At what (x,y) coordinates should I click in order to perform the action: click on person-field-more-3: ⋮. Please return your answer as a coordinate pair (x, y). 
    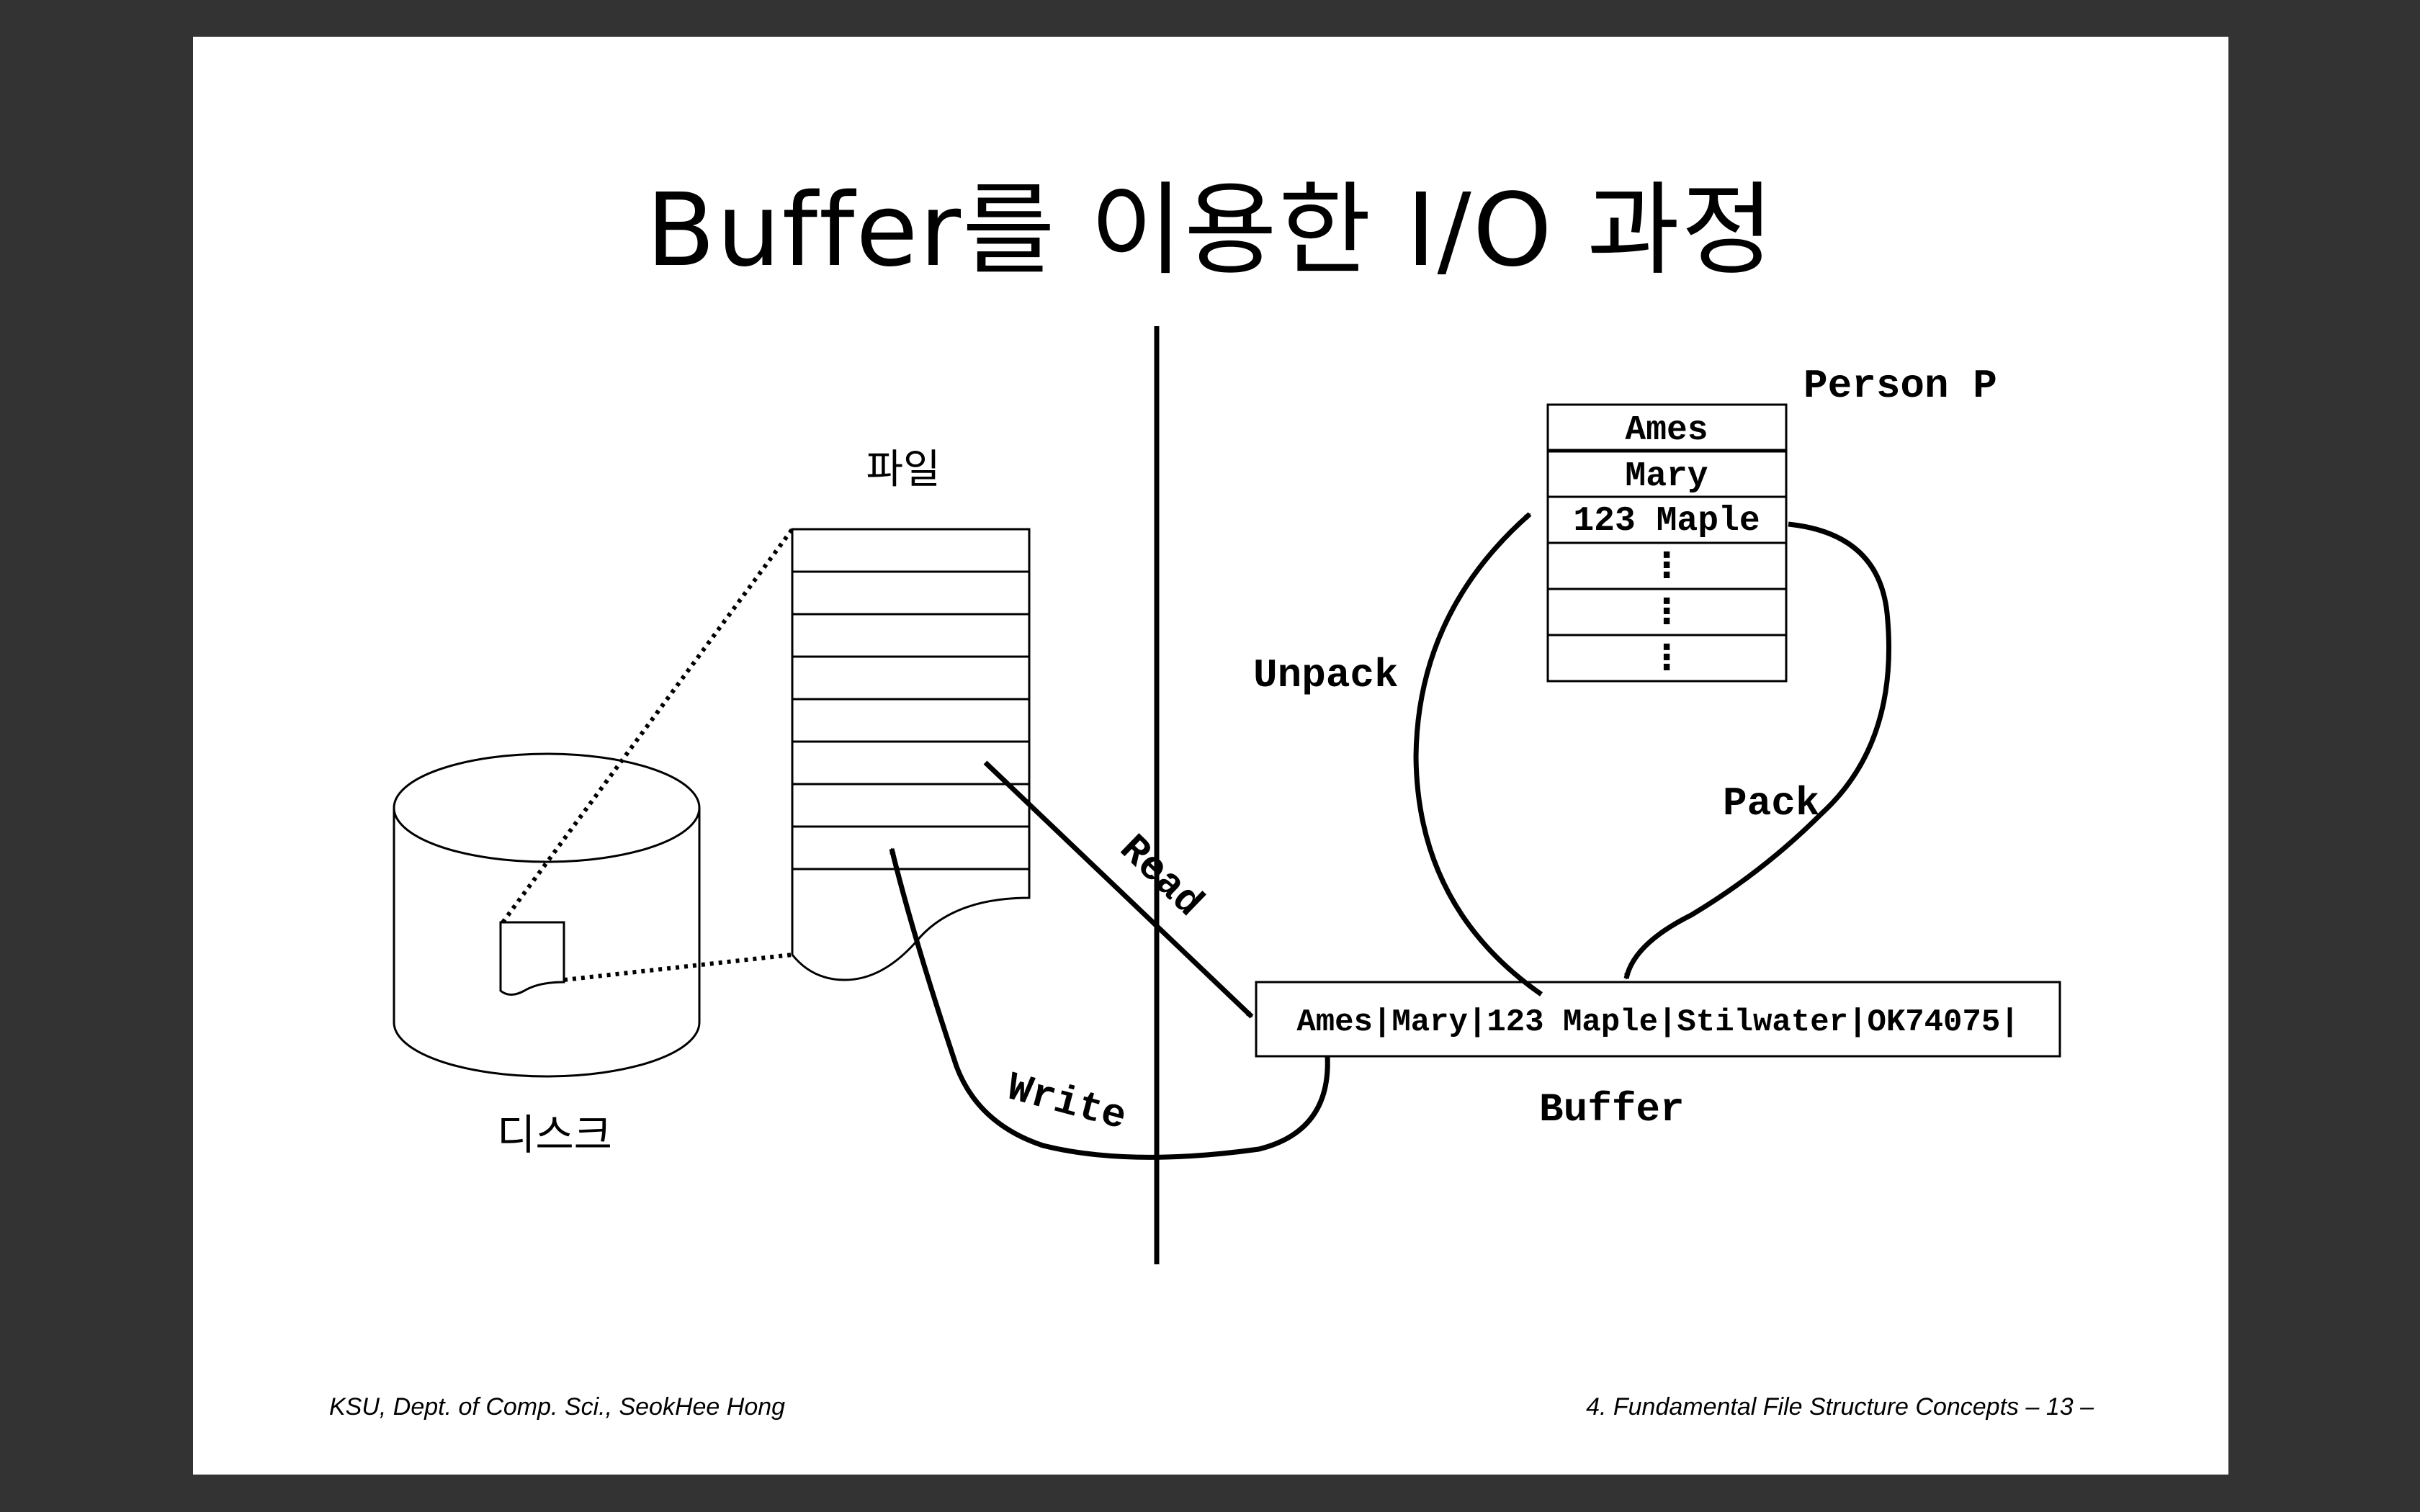
    Looking at the image, I should click on (1666, 657).